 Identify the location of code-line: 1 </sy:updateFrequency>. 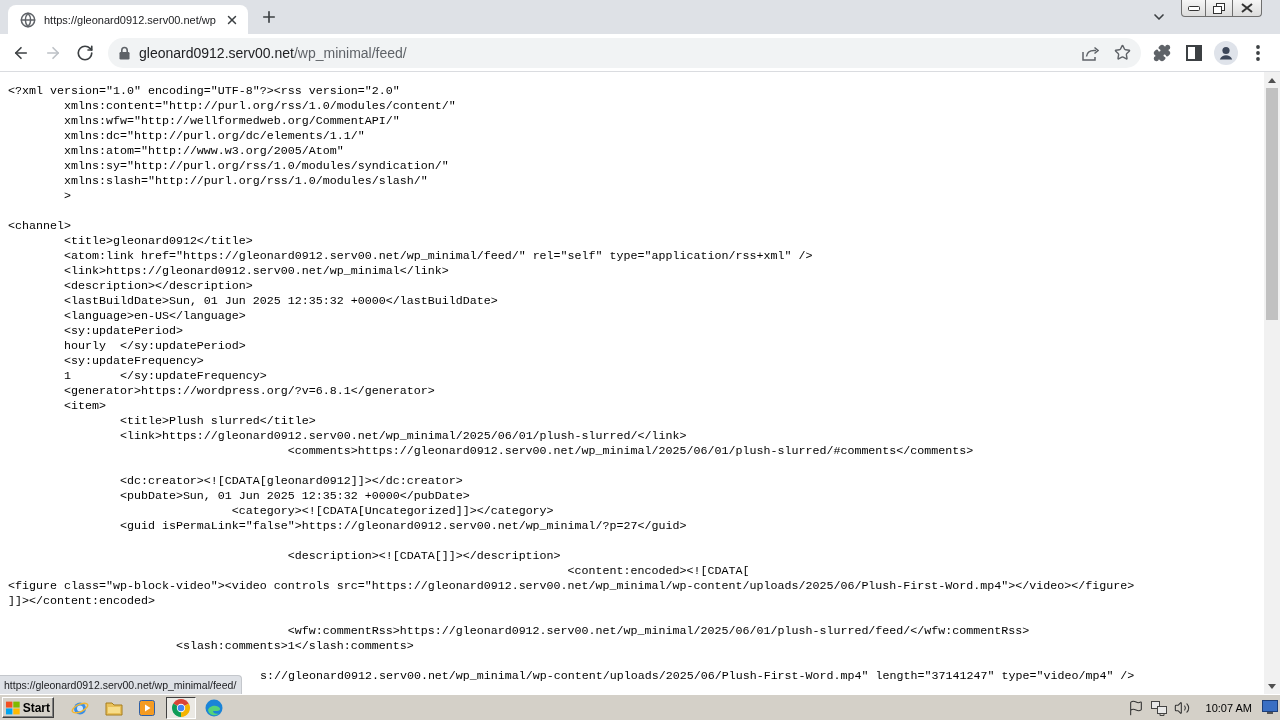
(165, 376).